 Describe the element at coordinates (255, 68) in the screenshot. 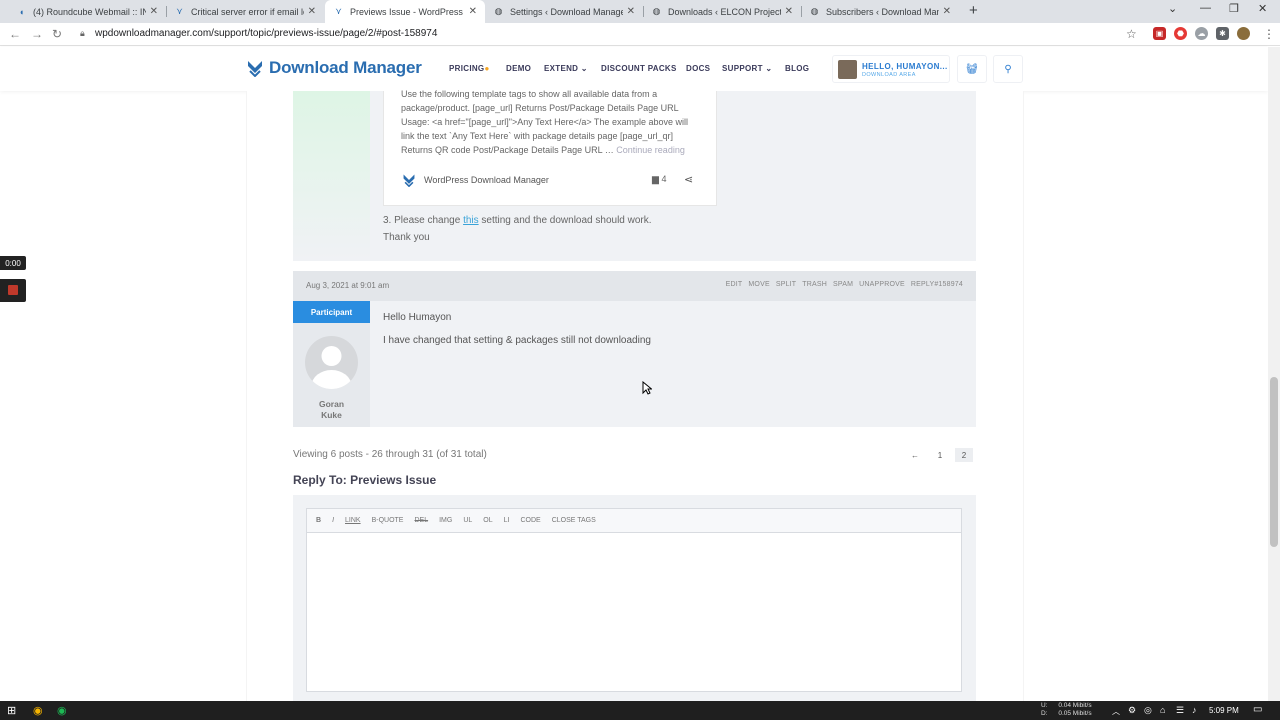

I see `download-manager-logo-icon` at that location.